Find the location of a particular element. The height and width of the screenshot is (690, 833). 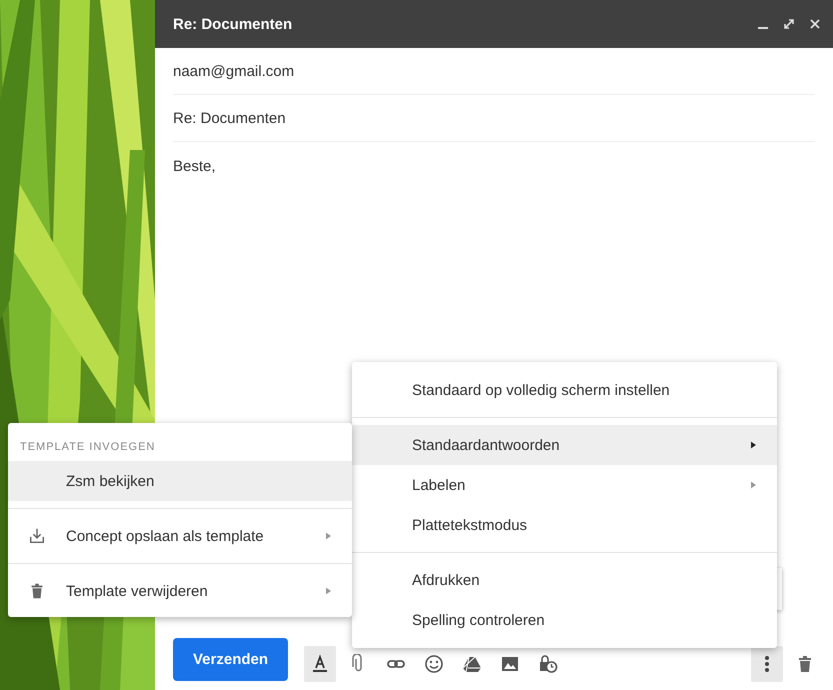

download-icon is located at coordinates (37, 536).